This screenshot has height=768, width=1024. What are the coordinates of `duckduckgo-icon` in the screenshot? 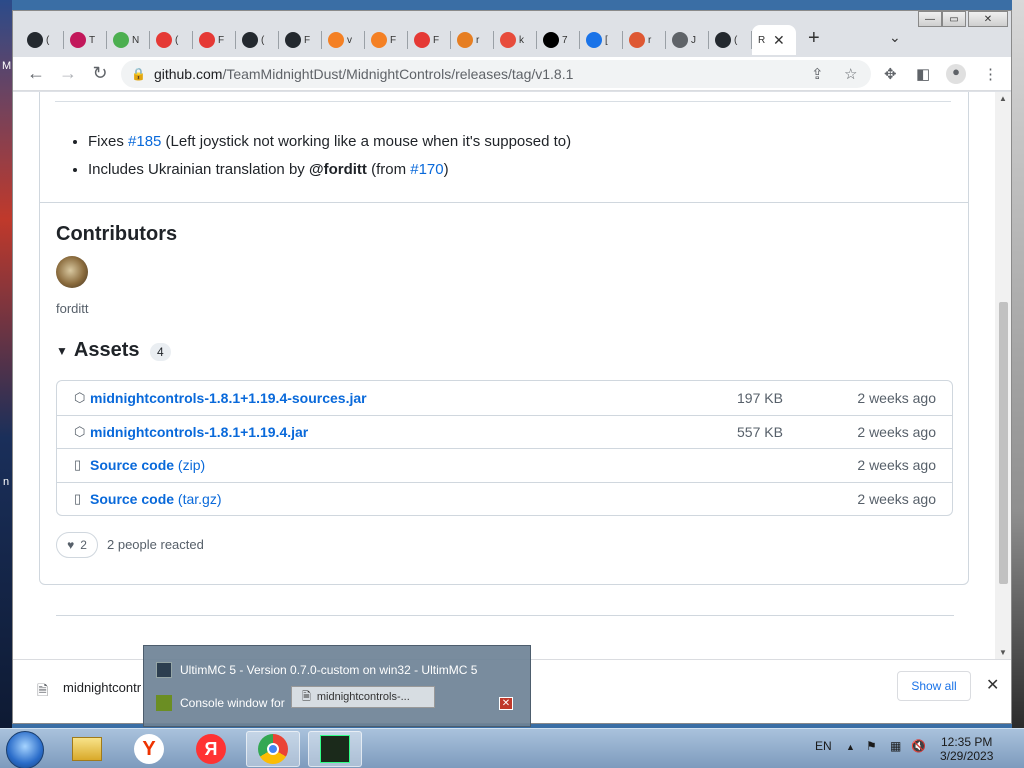 It's located at (637, 40).